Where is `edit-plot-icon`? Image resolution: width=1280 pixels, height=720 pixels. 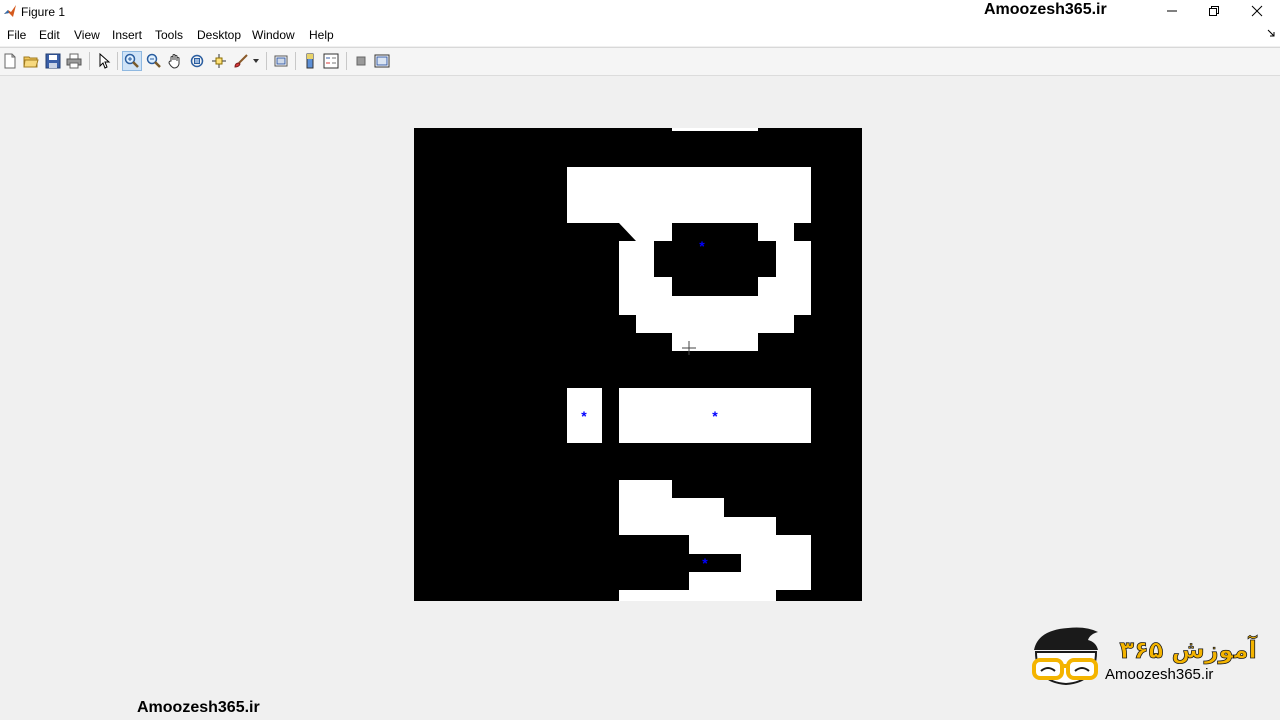 edit-plot-icon is located at coordinates (105, 61).